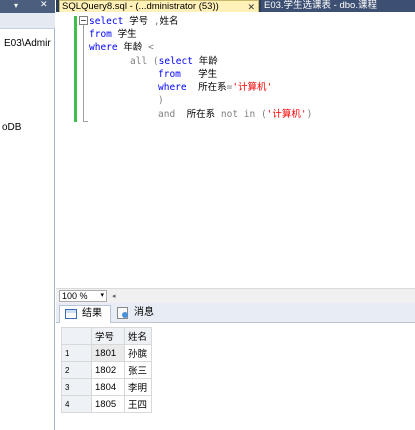 The height and width of the screenshot is (430, 415). Describe the element at coordinates (235, 114) in the screenshot. I see `code-line-8: and 所在系 not in ('计算机')` at that location.